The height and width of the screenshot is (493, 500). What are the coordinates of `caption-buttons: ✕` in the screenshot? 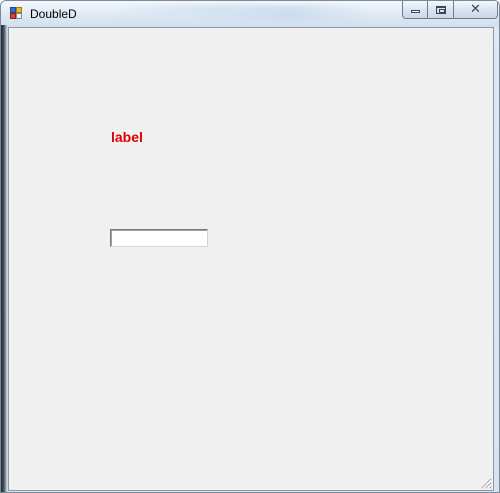 It's located at (450, 10).